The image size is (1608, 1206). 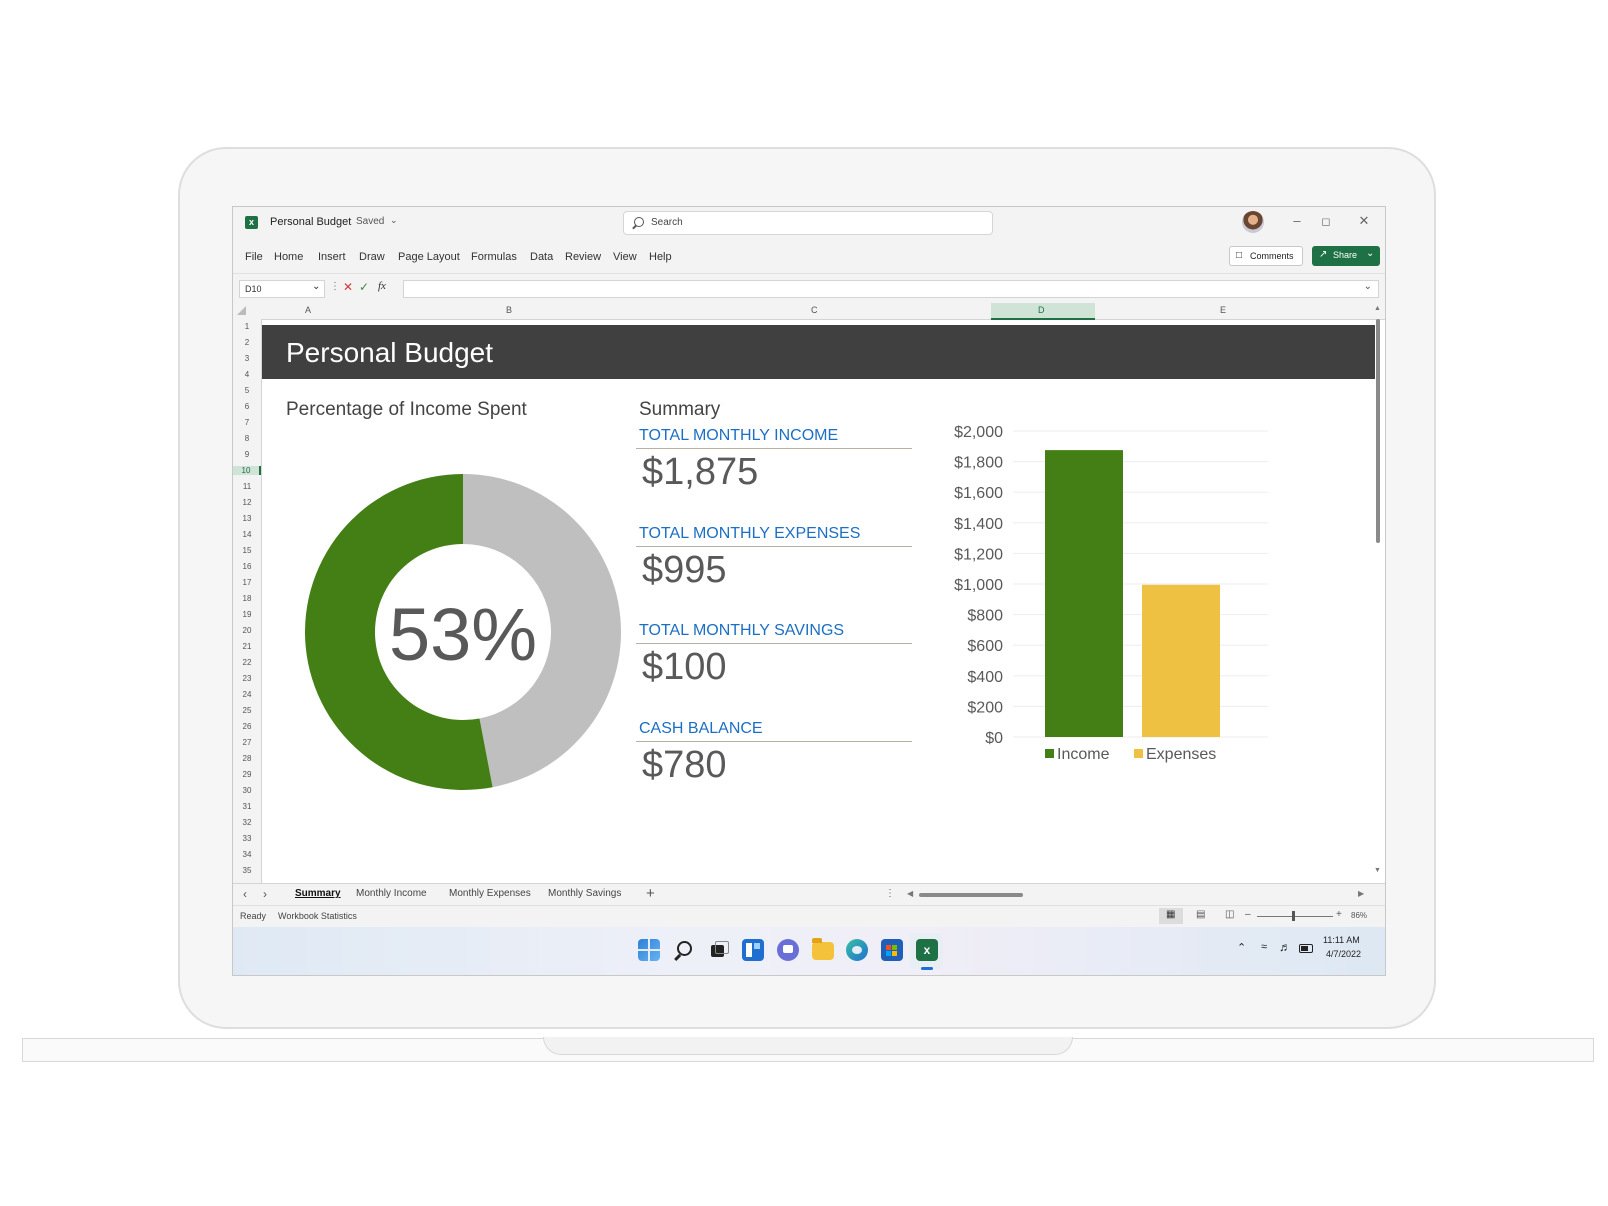 I want to click on row-header-10: 10, so click(x=247, y=470).